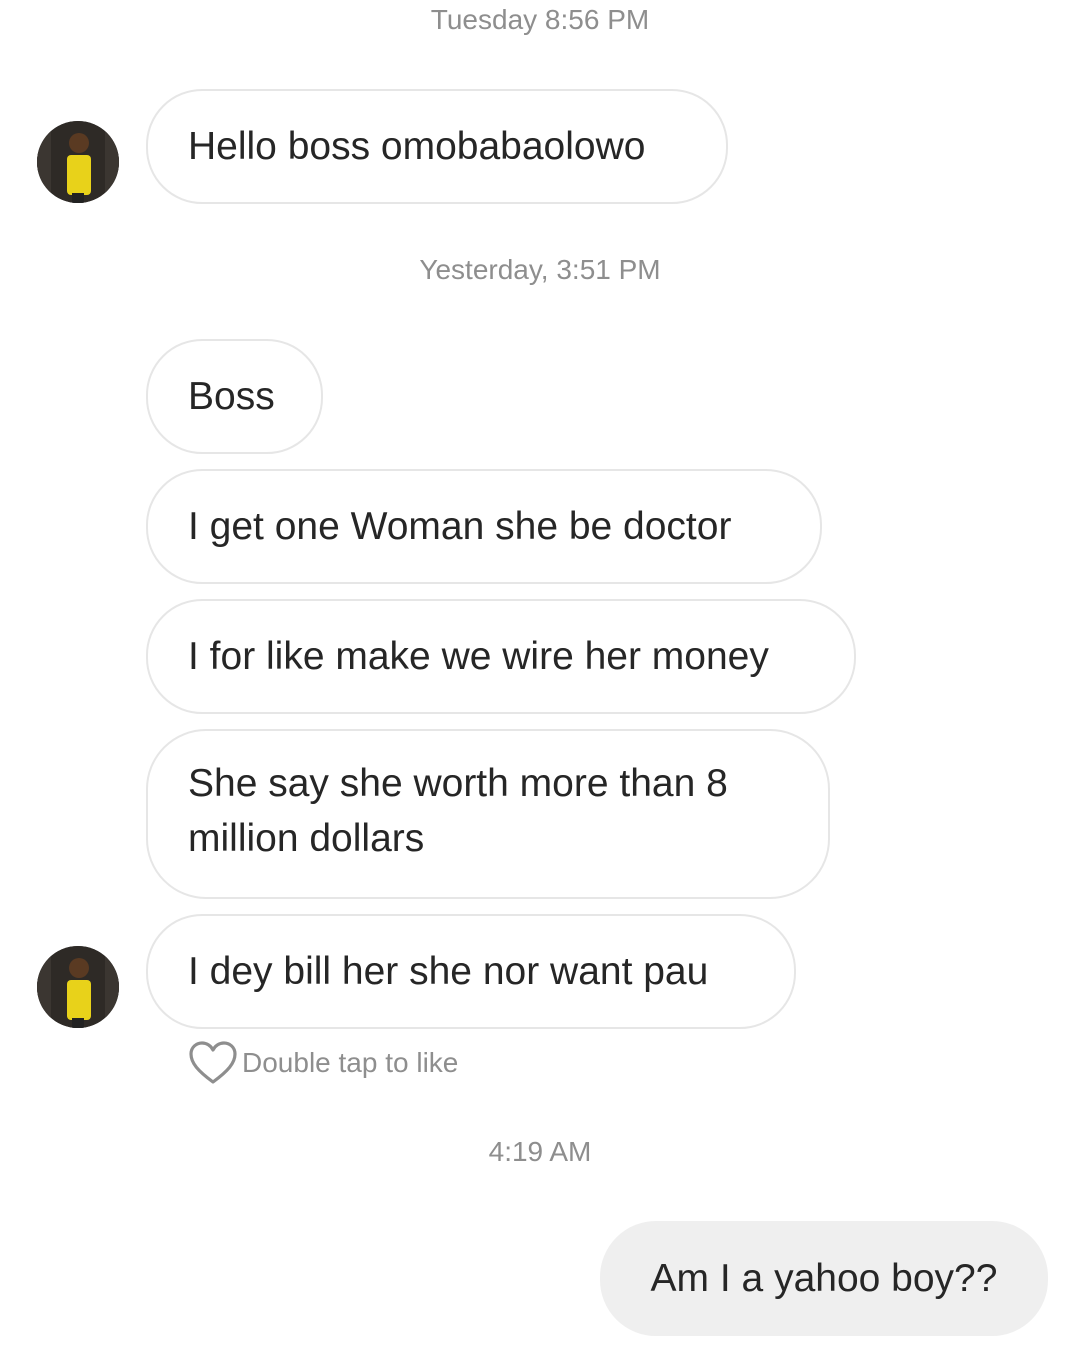  Describe the element at coordinates (478, 656) in the screenshot. I see `message-text: I for like make we wire her money` at that location.